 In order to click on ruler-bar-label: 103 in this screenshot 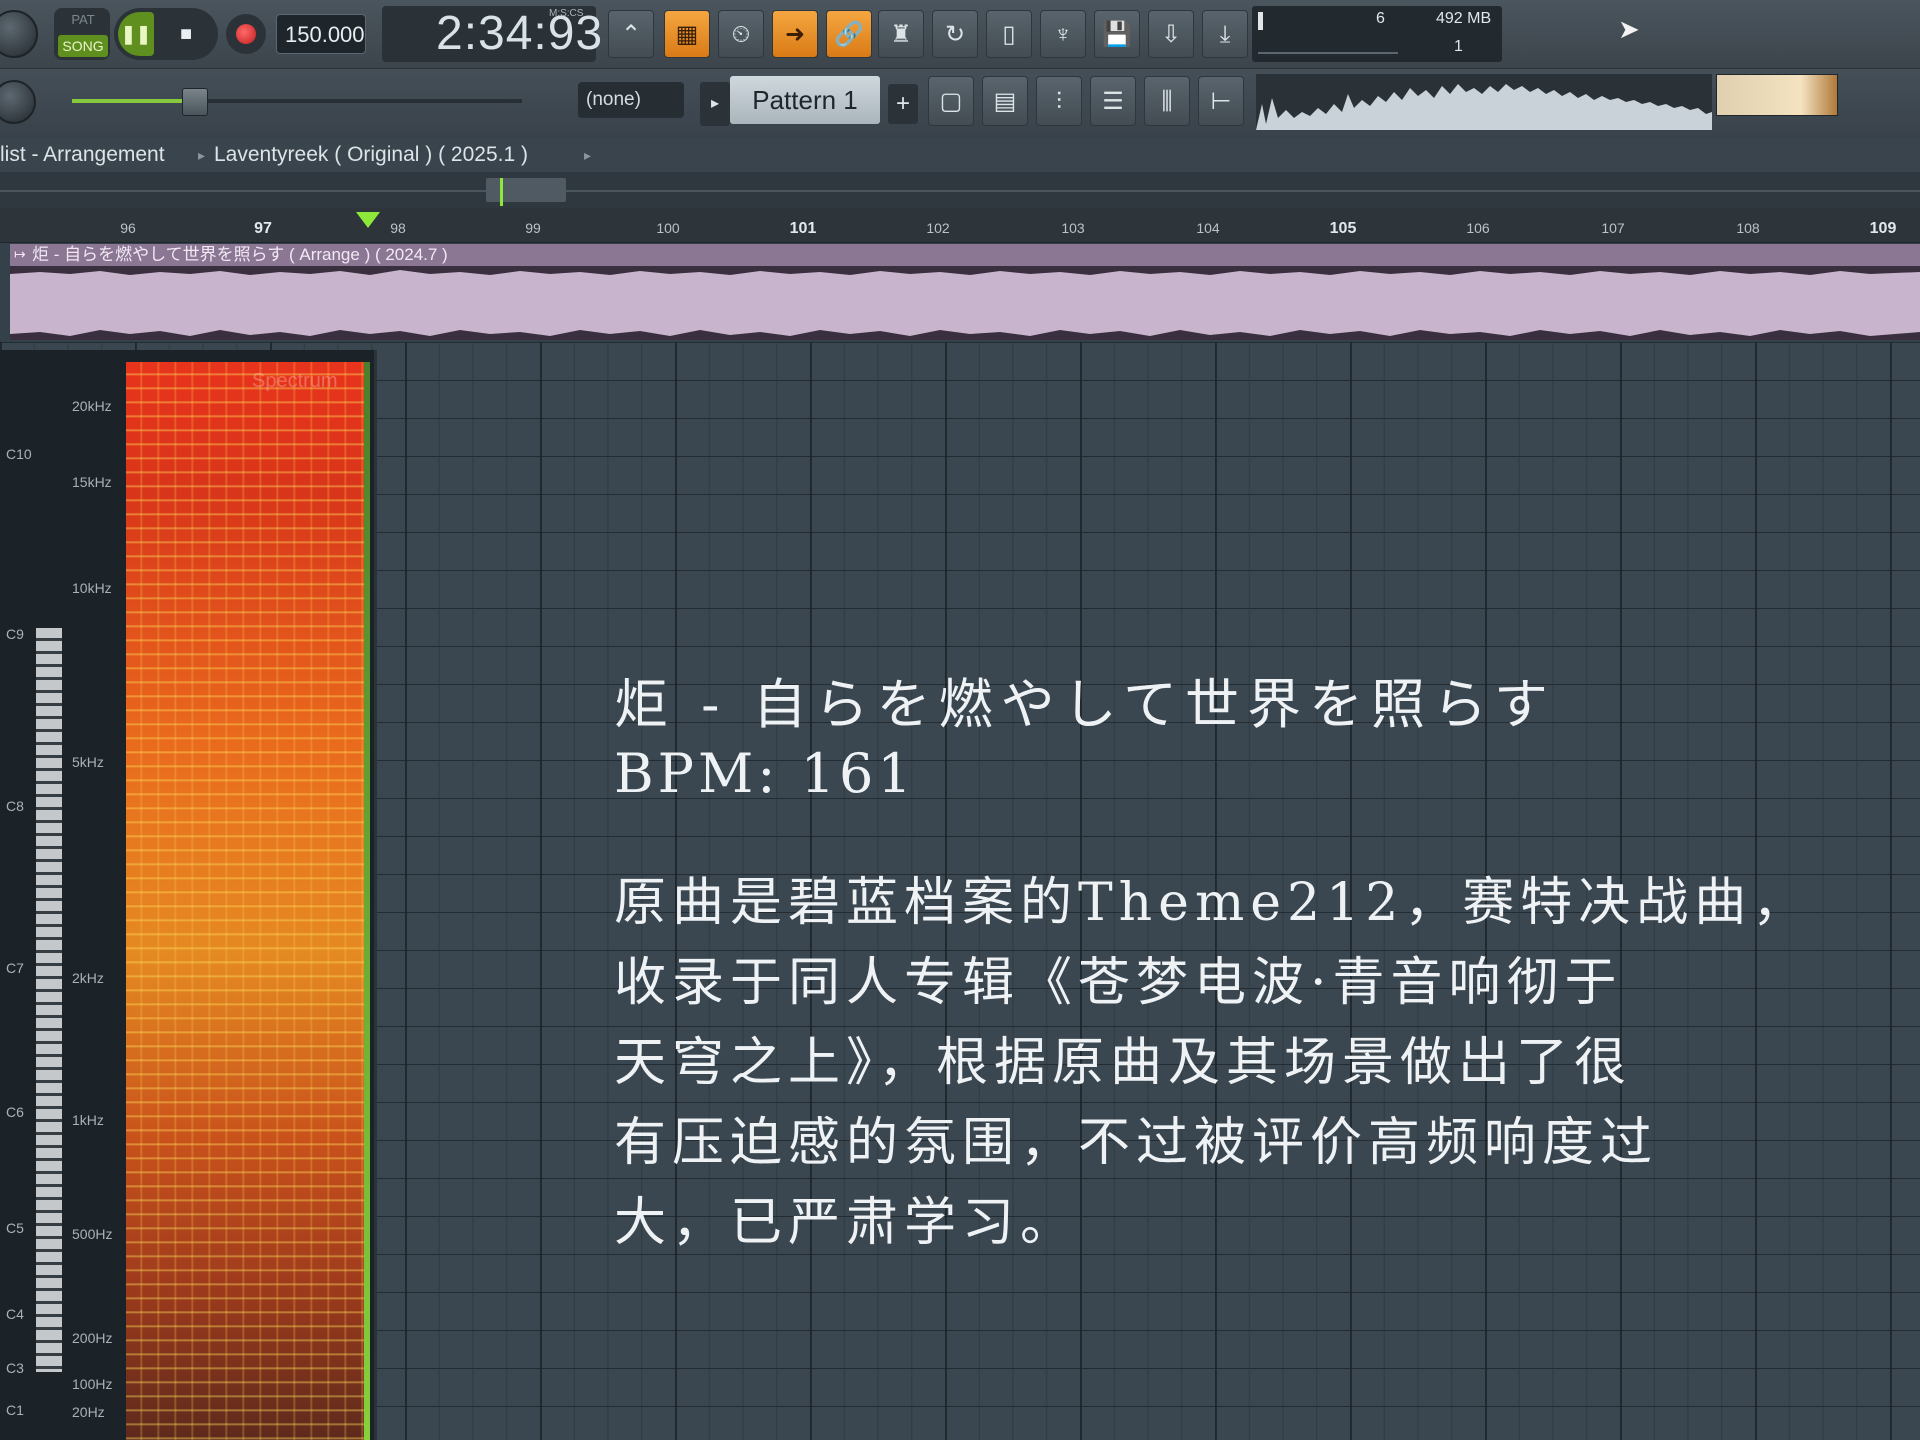, I will do `click(1073, 228)`.